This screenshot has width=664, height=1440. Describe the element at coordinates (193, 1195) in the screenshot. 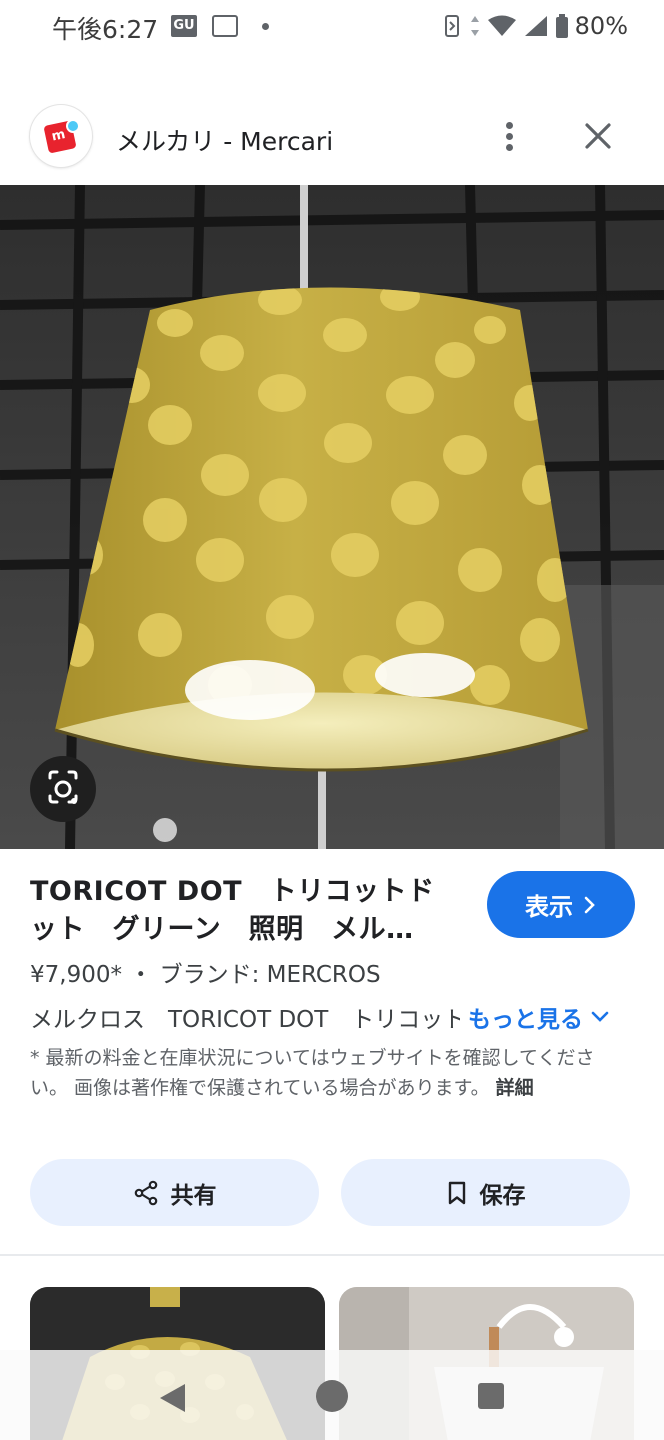

I see `share-label: 共有` at that location.